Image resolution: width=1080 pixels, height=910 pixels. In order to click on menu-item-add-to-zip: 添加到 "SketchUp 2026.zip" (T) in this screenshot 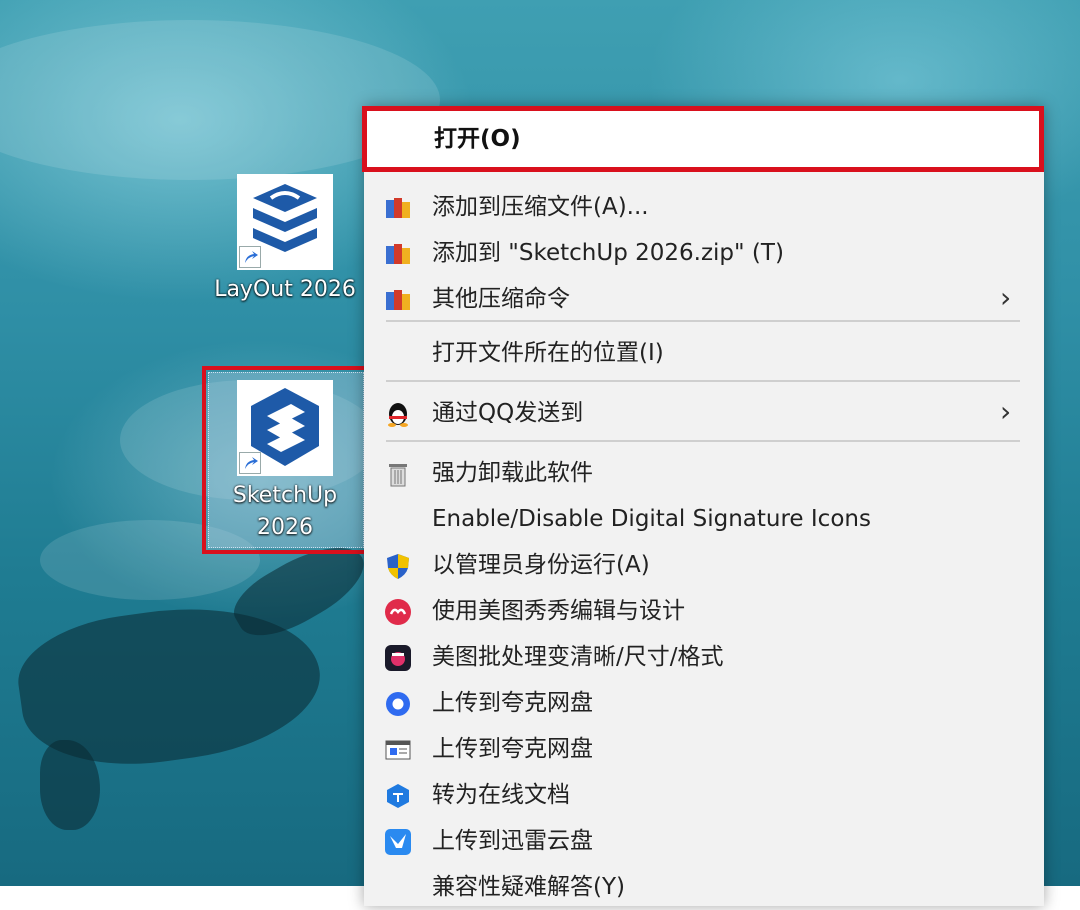, I will do `click(704, 253)`.